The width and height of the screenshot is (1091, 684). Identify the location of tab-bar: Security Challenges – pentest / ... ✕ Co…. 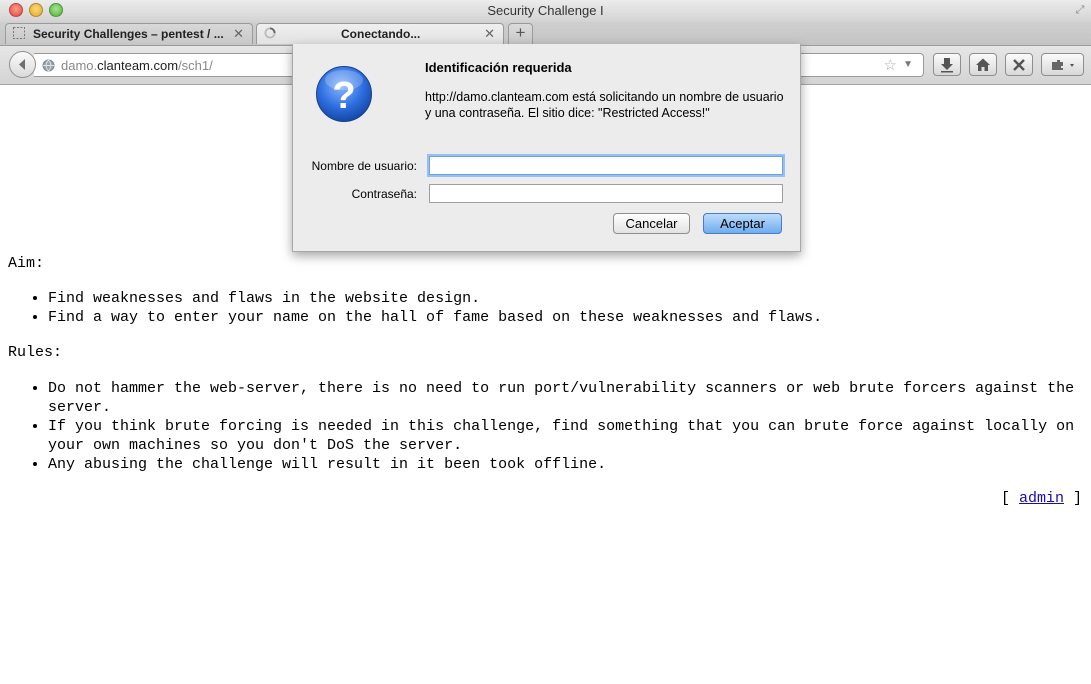
(545, 34).